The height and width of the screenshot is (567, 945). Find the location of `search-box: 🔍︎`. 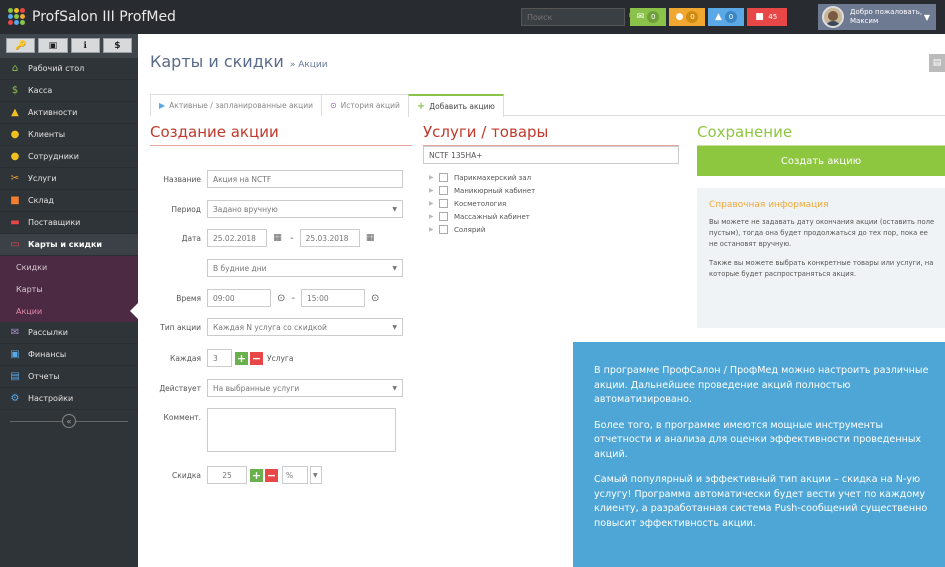

search-box: 🔍︎ is located at coordinates (581, 17).